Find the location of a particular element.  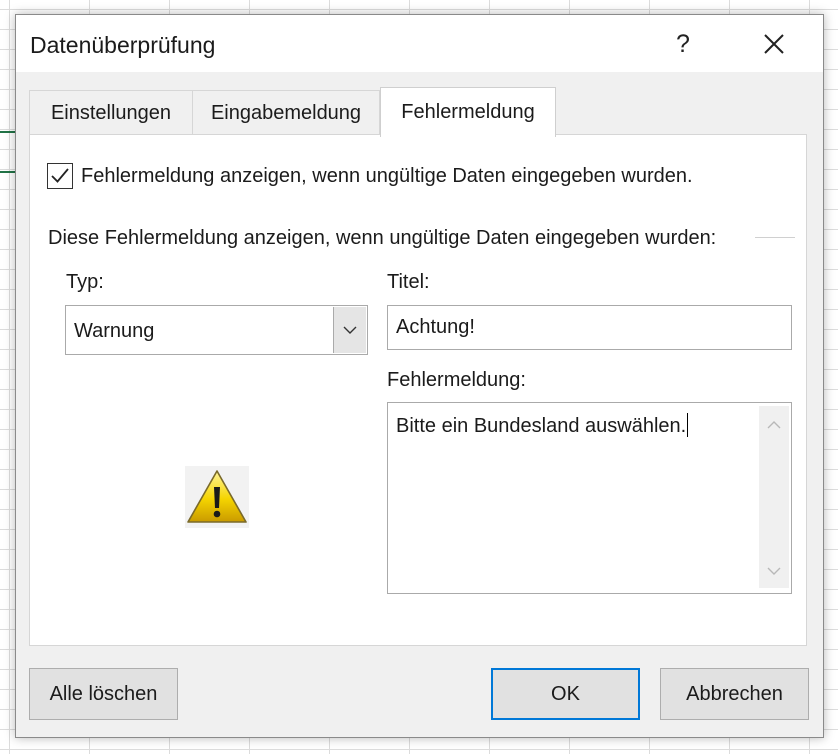

error-message-label: Fehlermeldung: is located at coordinates (456, 380).